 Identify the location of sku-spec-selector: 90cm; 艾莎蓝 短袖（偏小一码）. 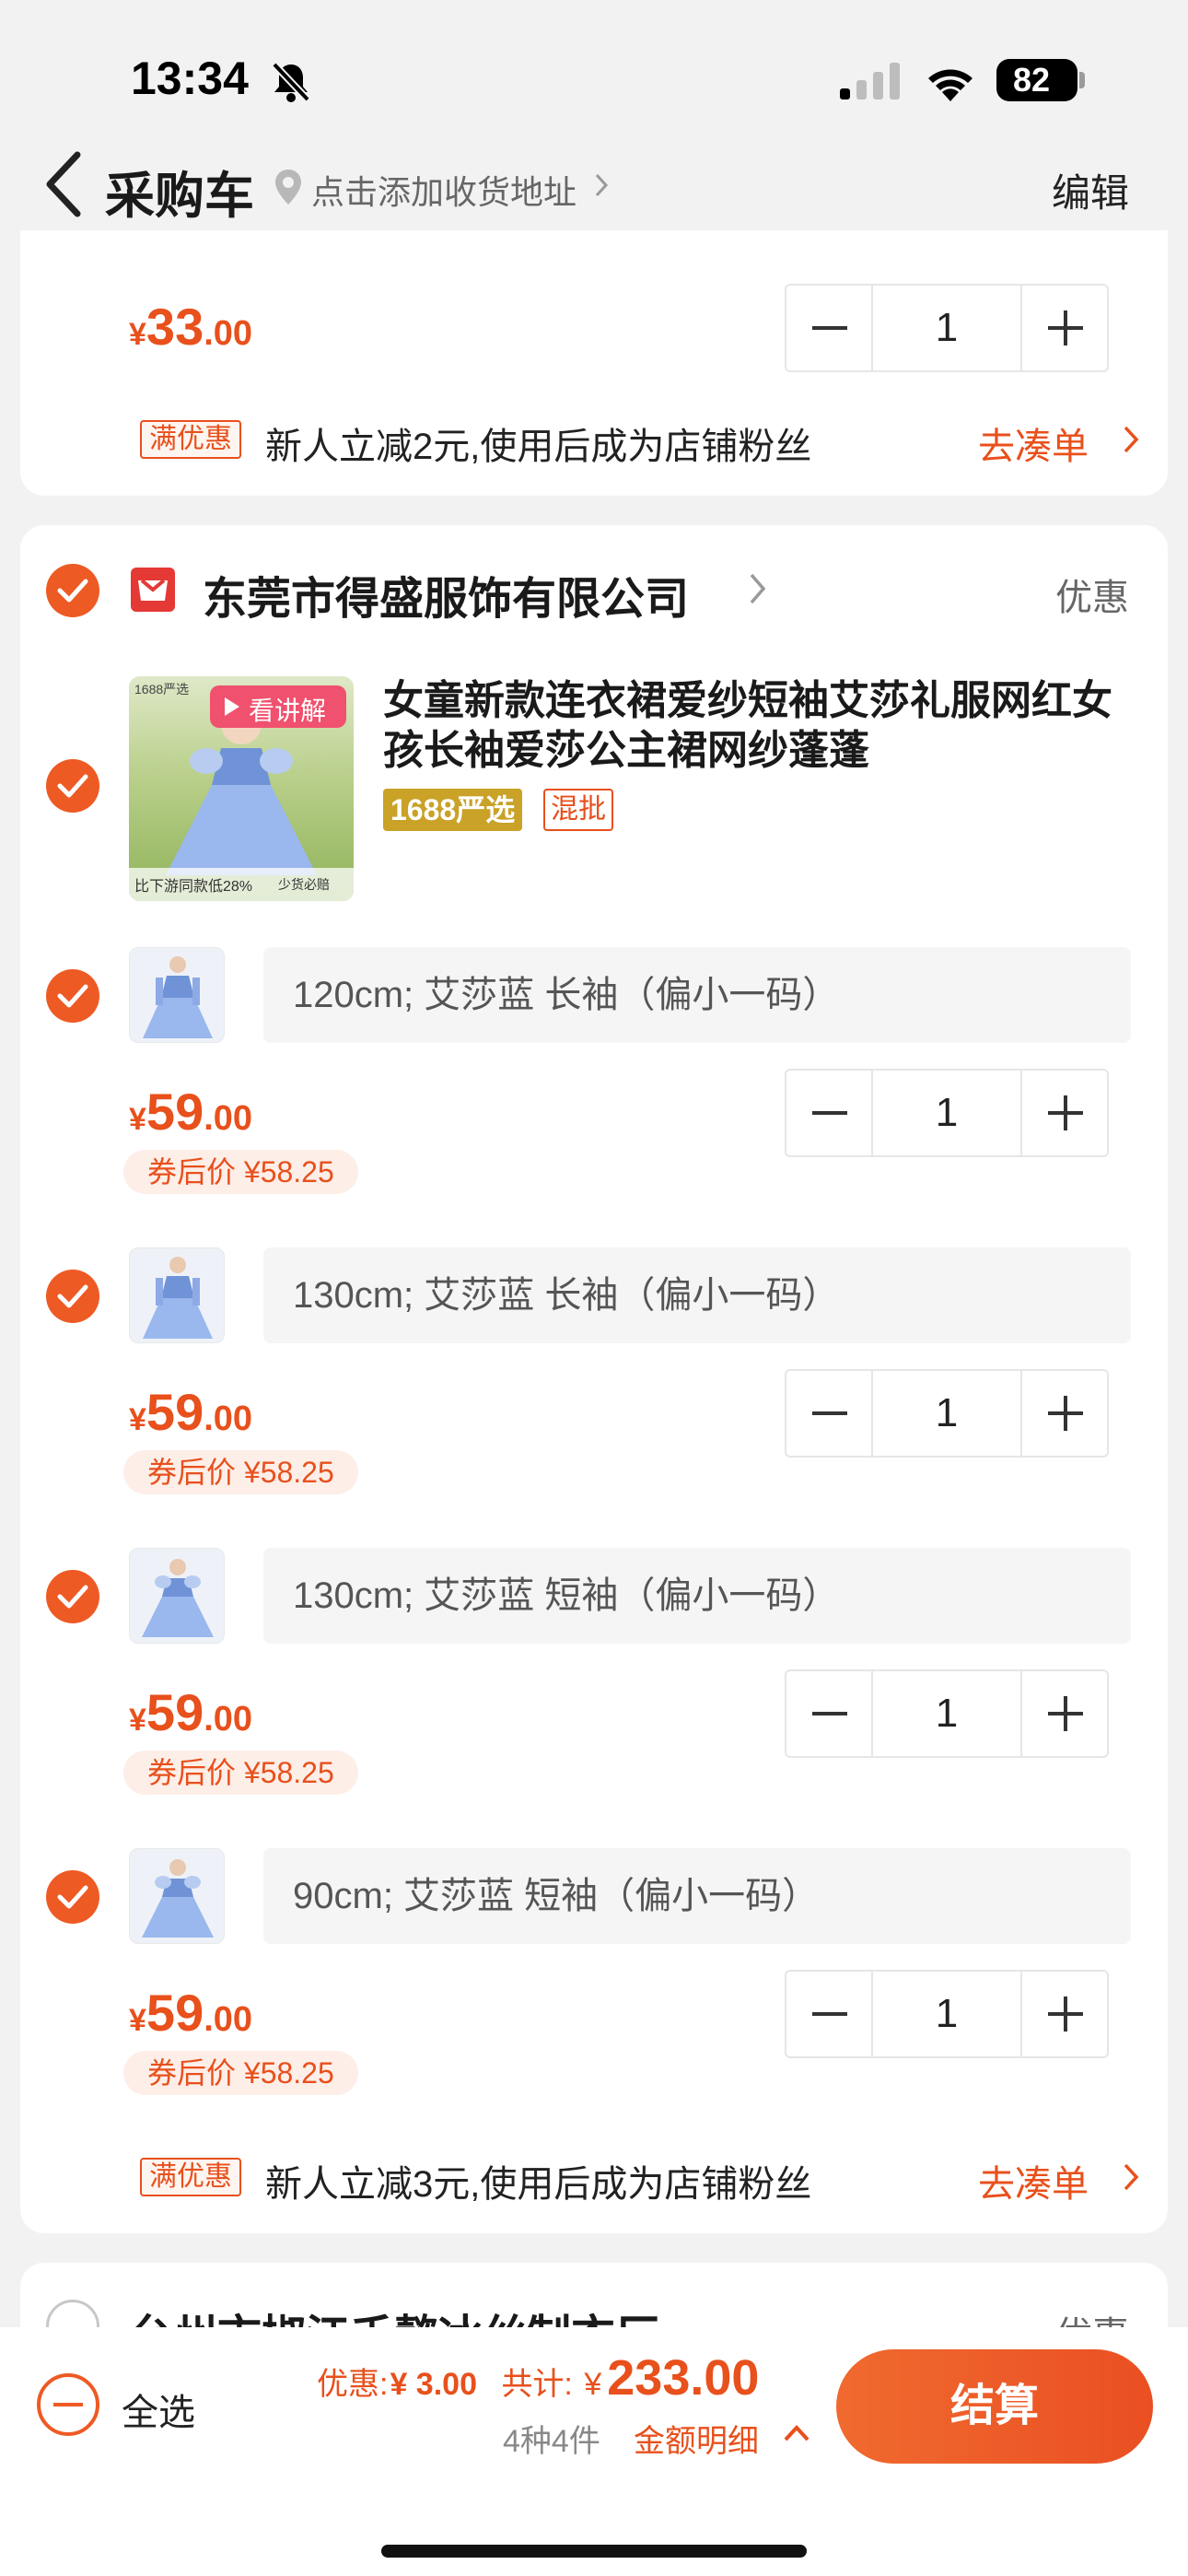
(697, 1896).